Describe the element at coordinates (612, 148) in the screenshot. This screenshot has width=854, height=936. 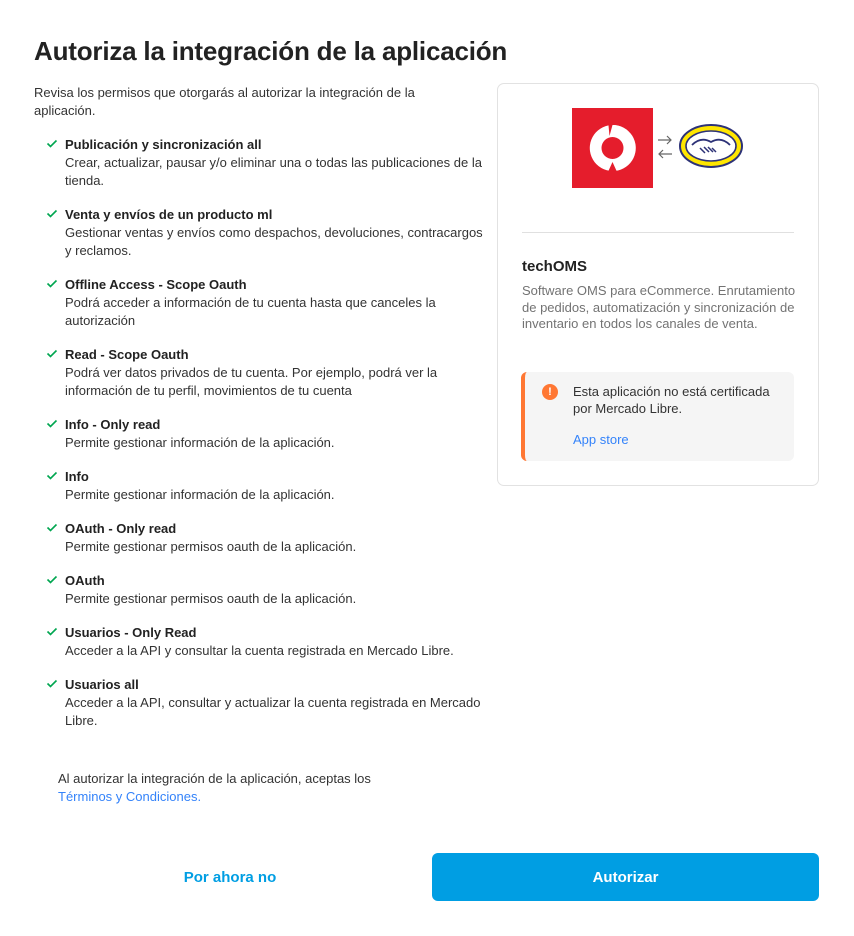
I see `techoms-logo` at that location.